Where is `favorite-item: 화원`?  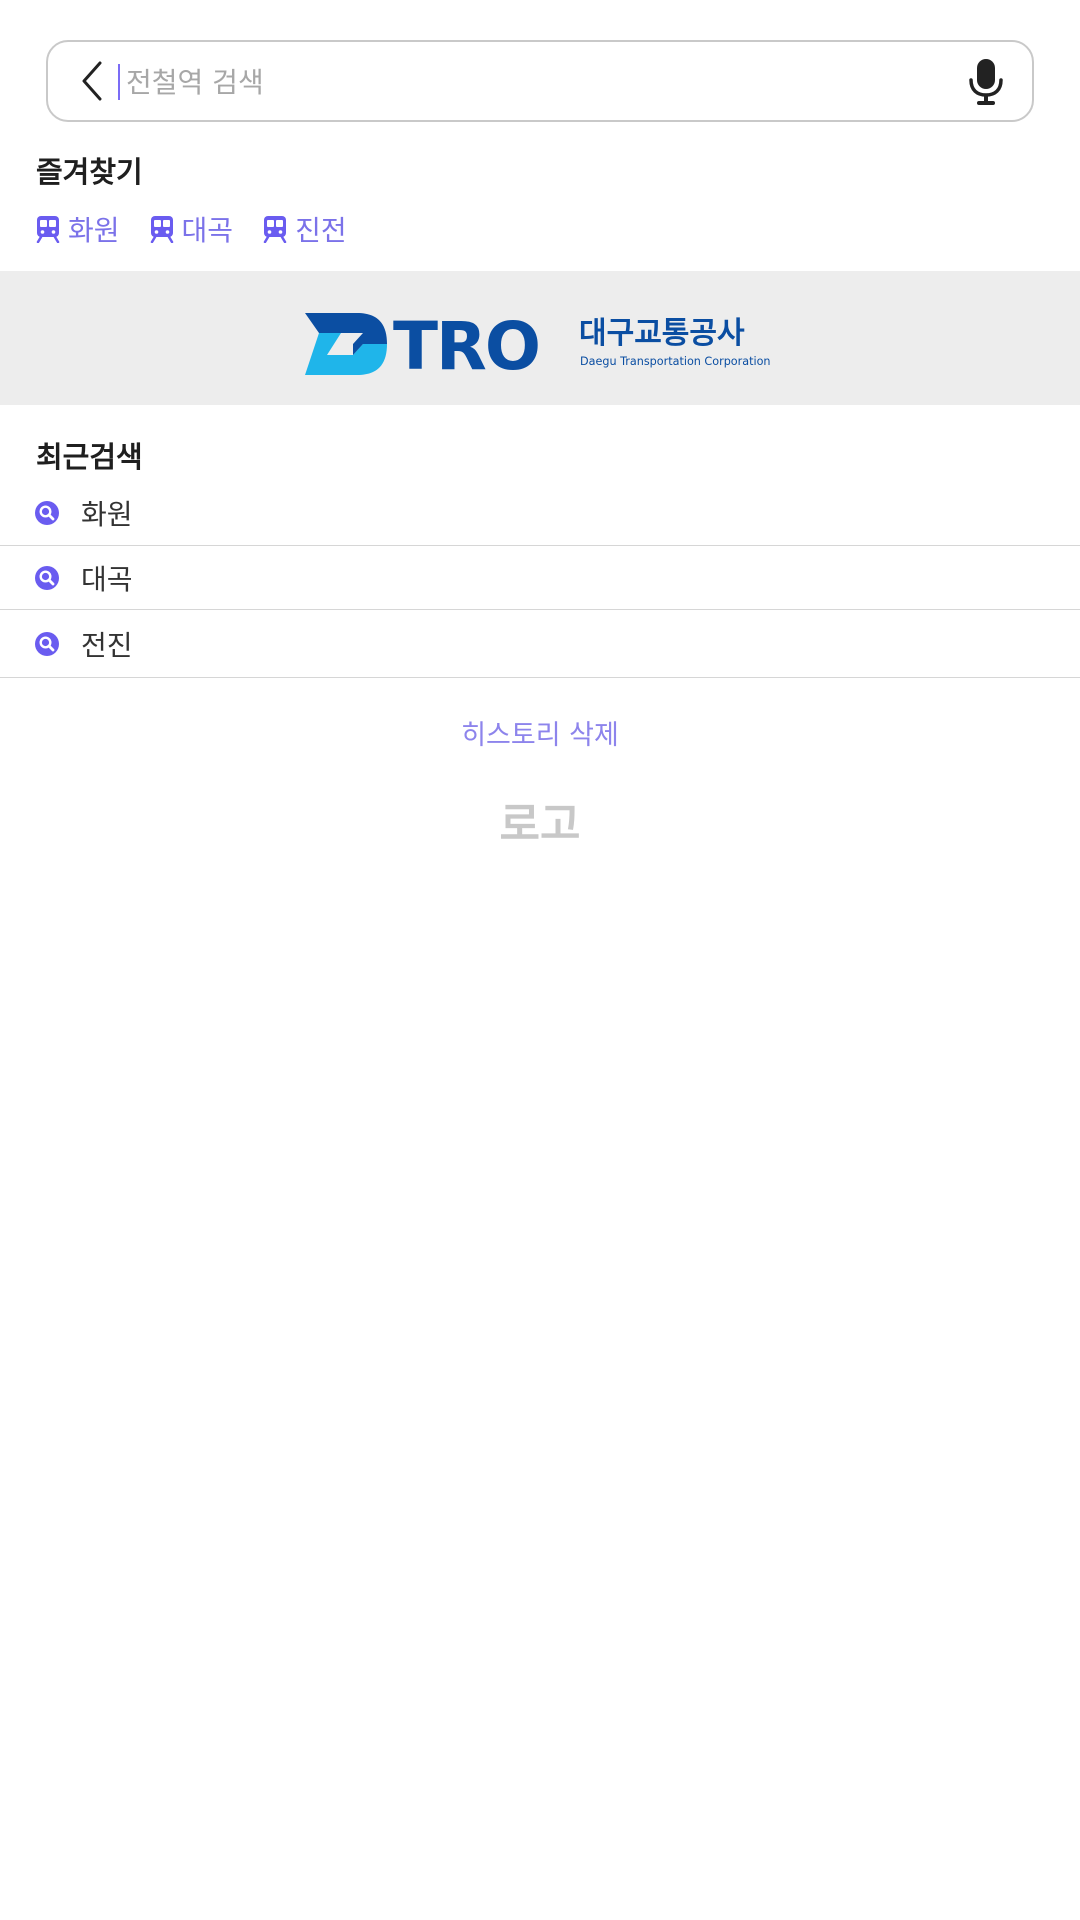 favorite-item: 화원 is located at coordinates (78, 229).